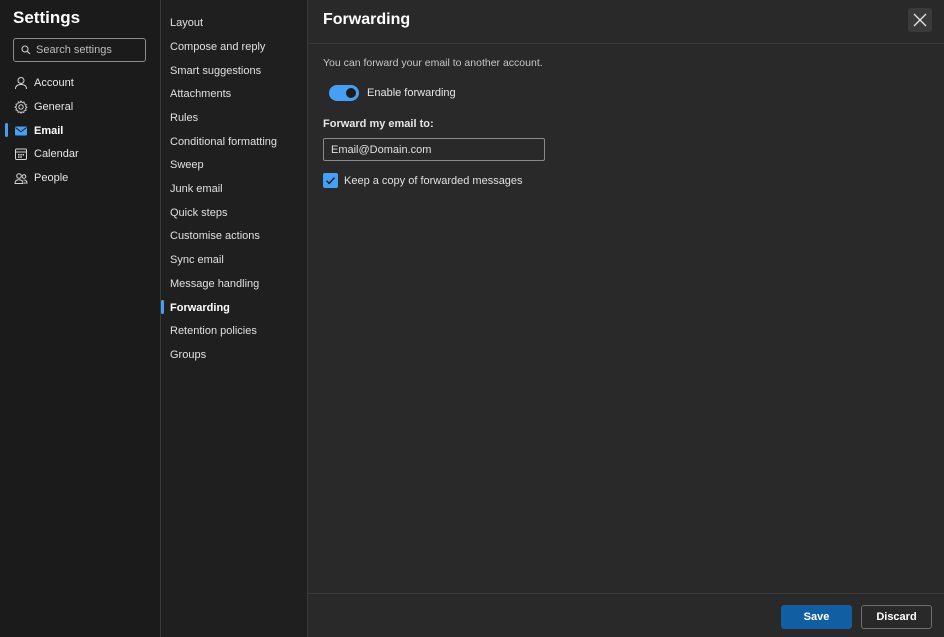 The image size is (944, 637). I want to click on forward-email-input, so click(434, 149).